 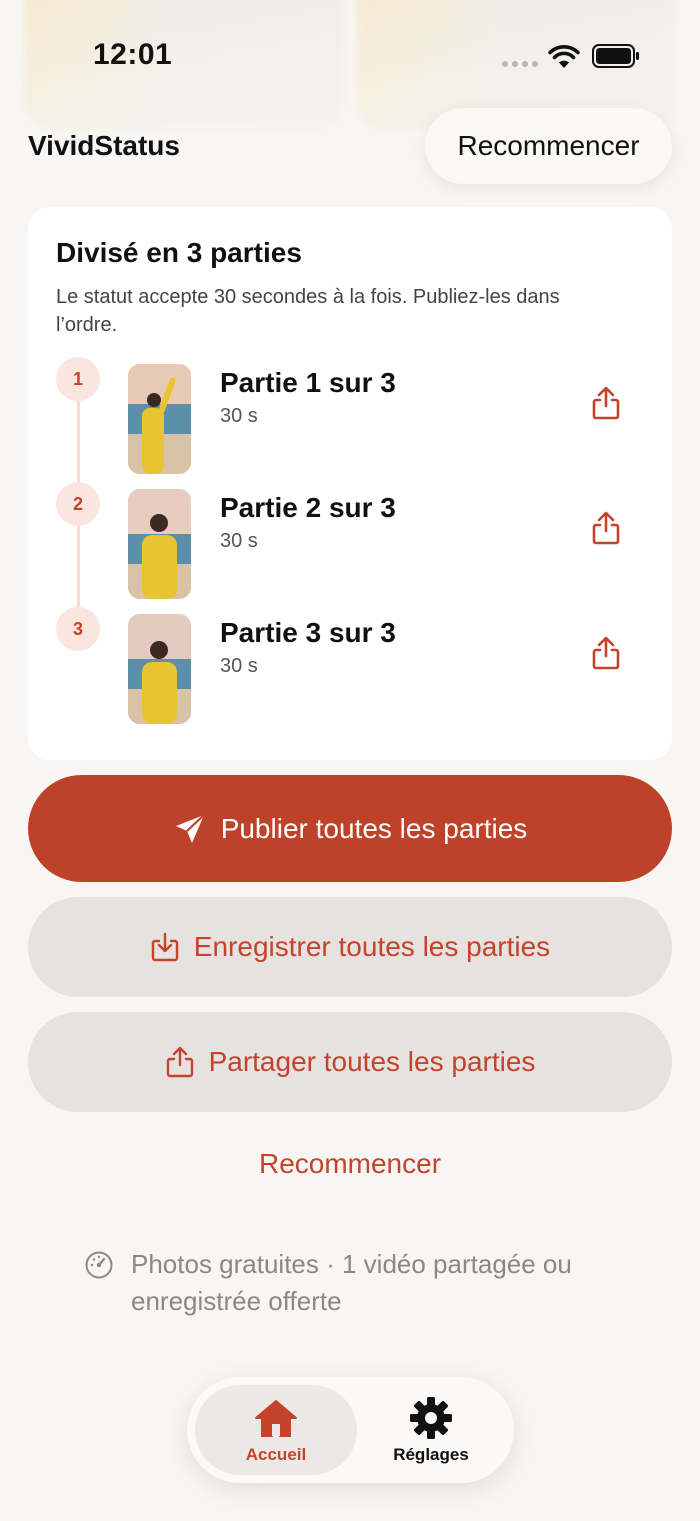 I want to click on publish-all-button: Publier toutes les parties, so click(x=350, y=828).